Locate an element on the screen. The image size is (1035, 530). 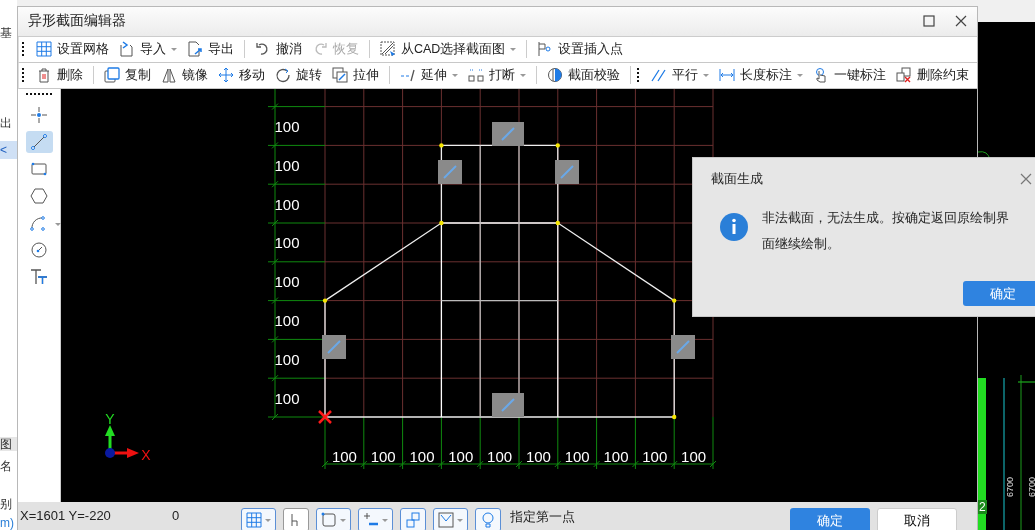
coordinates-text: X=1601 Y=-220 is located at coordinates (66, 515).